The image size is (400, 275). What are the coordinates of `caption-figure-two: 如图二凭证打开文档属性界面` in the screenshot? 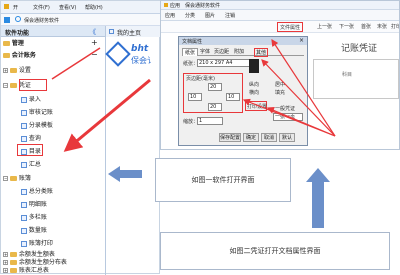 It's located at (275, 251).